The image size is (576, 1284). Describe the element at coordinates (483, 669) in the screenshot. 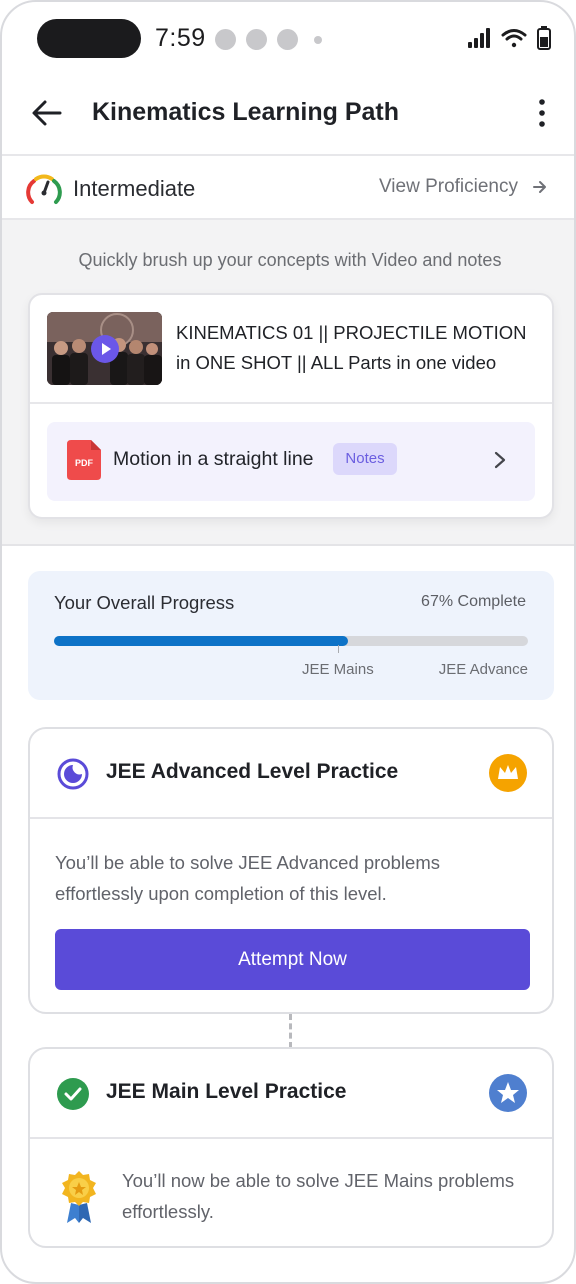

I see `advance-marker-label: JEE Advance` at that location.